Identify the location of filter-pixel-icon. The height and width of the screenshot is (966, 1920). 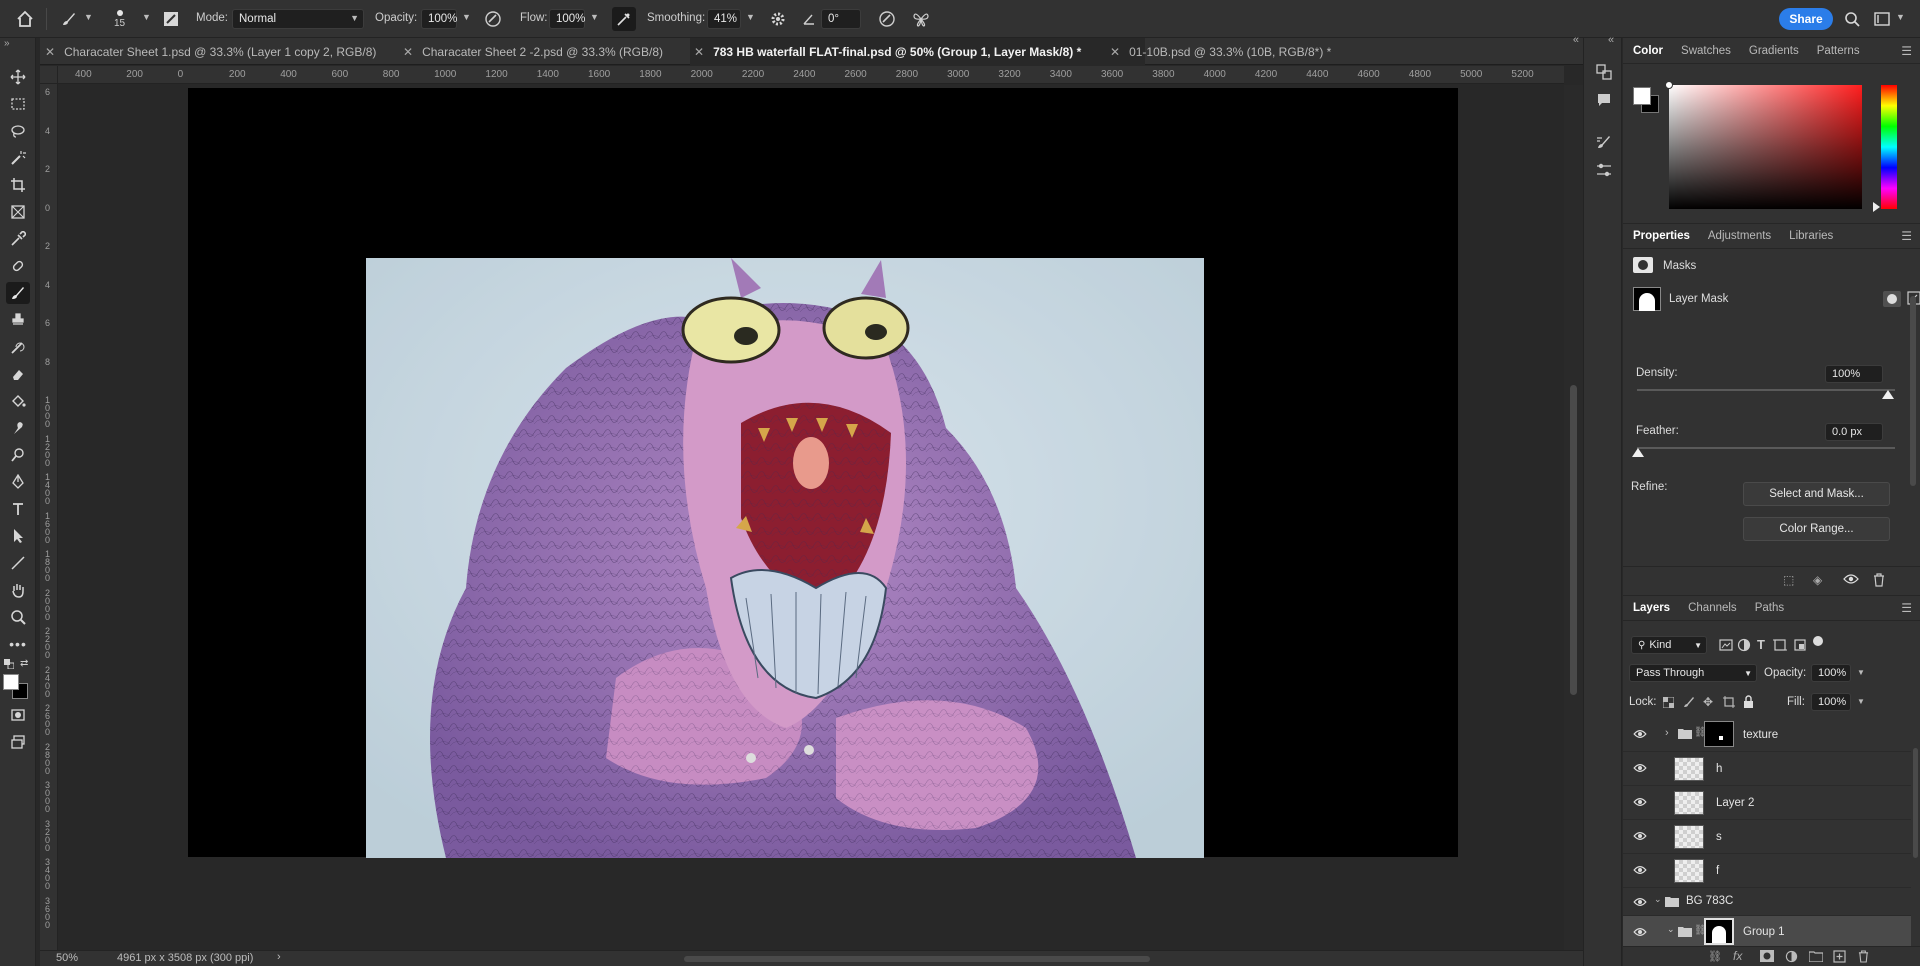
(1726, 646).